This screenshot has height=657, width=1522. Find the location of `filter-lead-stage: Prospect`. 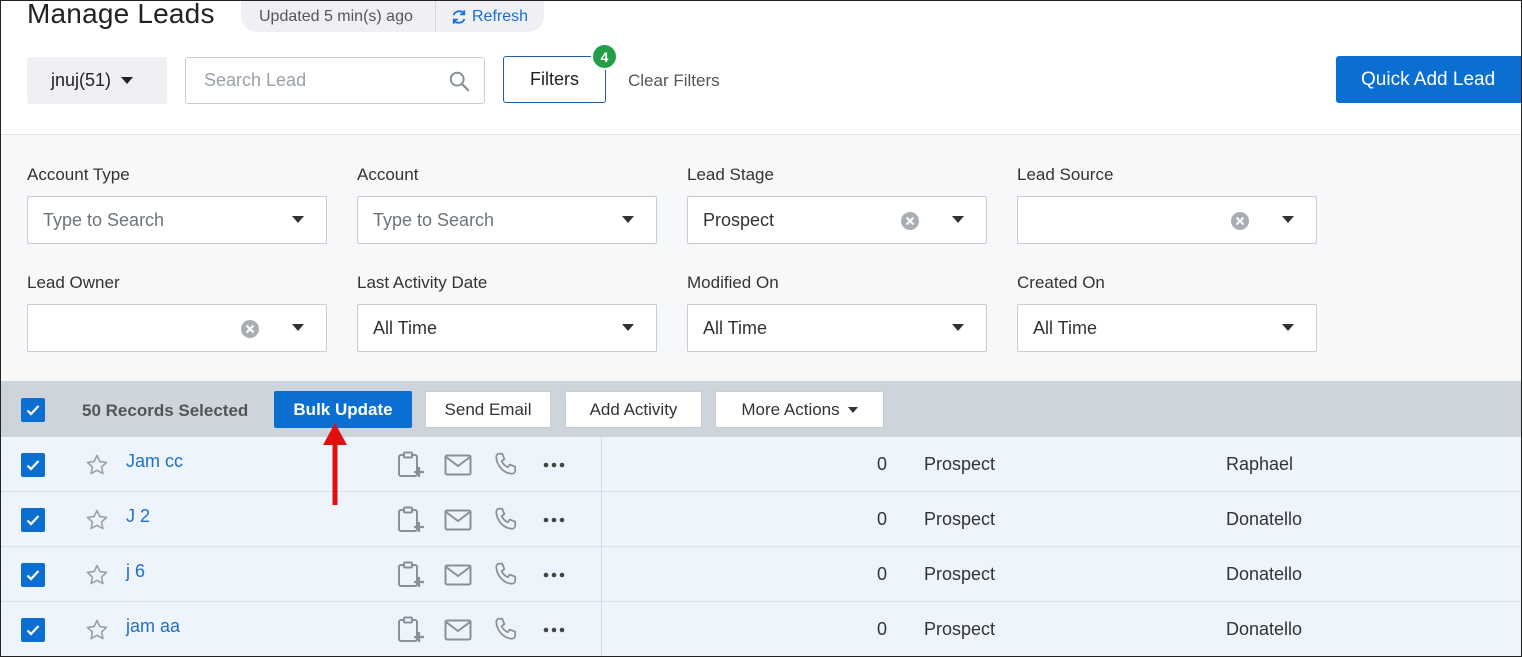

filter-lead-stage: Prospect is located at coordinates (837, 220).